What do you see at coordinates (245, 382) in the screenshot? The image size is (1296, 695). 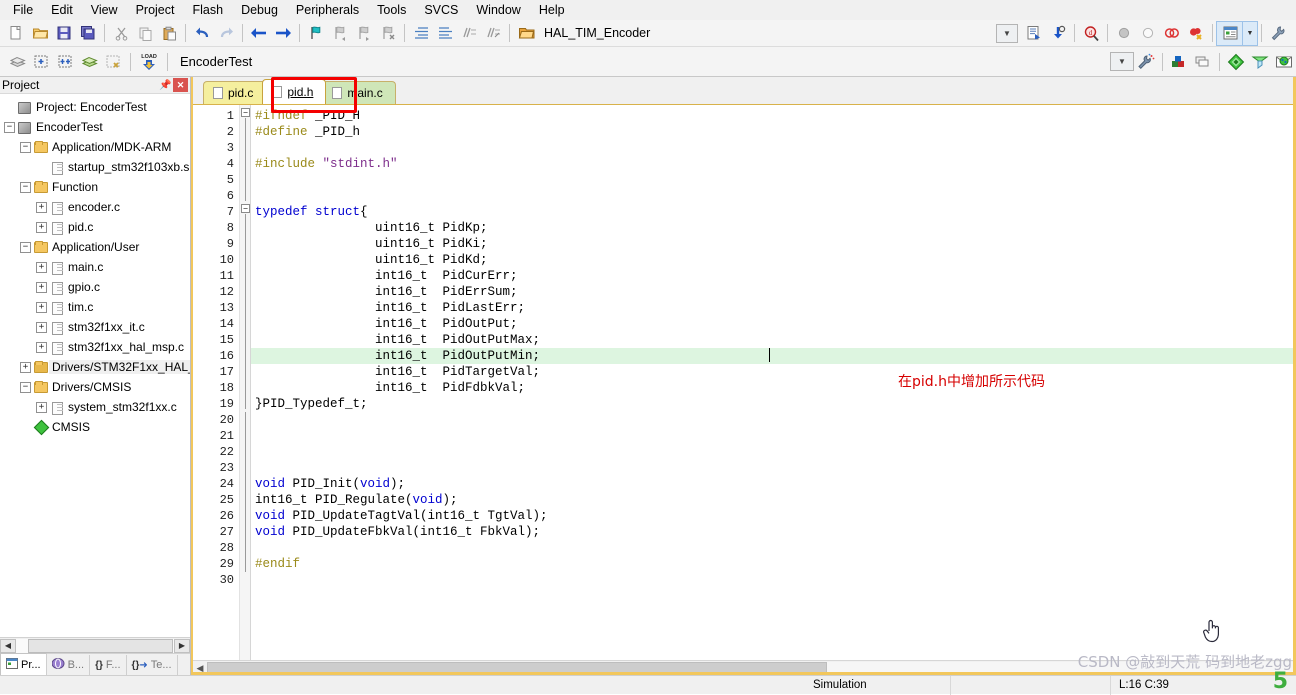 I see `code-folding-bar: − −` at bounding box center [245, 382].